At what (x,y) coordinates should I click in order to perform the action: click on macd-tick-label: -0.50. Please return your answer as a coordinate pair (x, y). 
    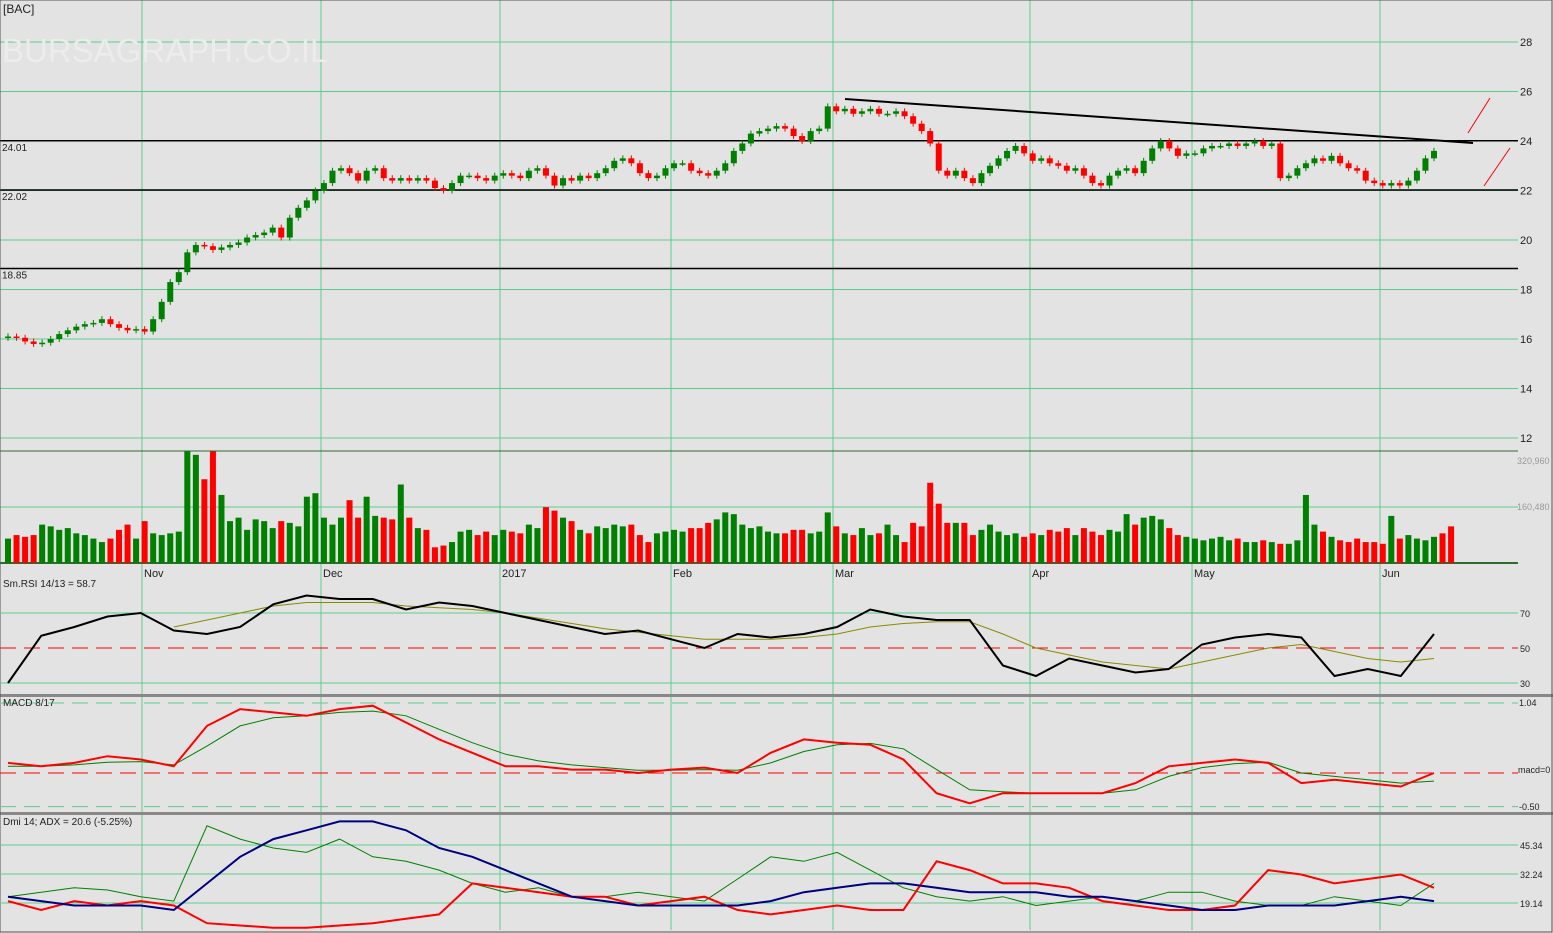
    Looking at the image, I should click on (1529, 807).